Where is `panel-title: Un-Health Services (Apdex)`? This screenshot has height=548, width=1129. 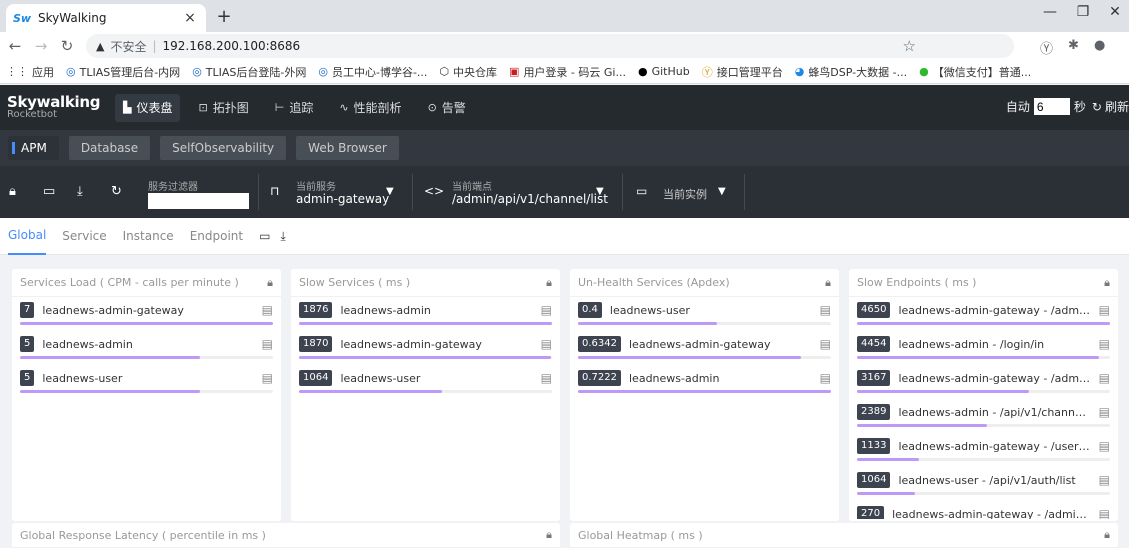 panel-title: Un-Health Services (Apdex) is located at coordinates (654, 282).